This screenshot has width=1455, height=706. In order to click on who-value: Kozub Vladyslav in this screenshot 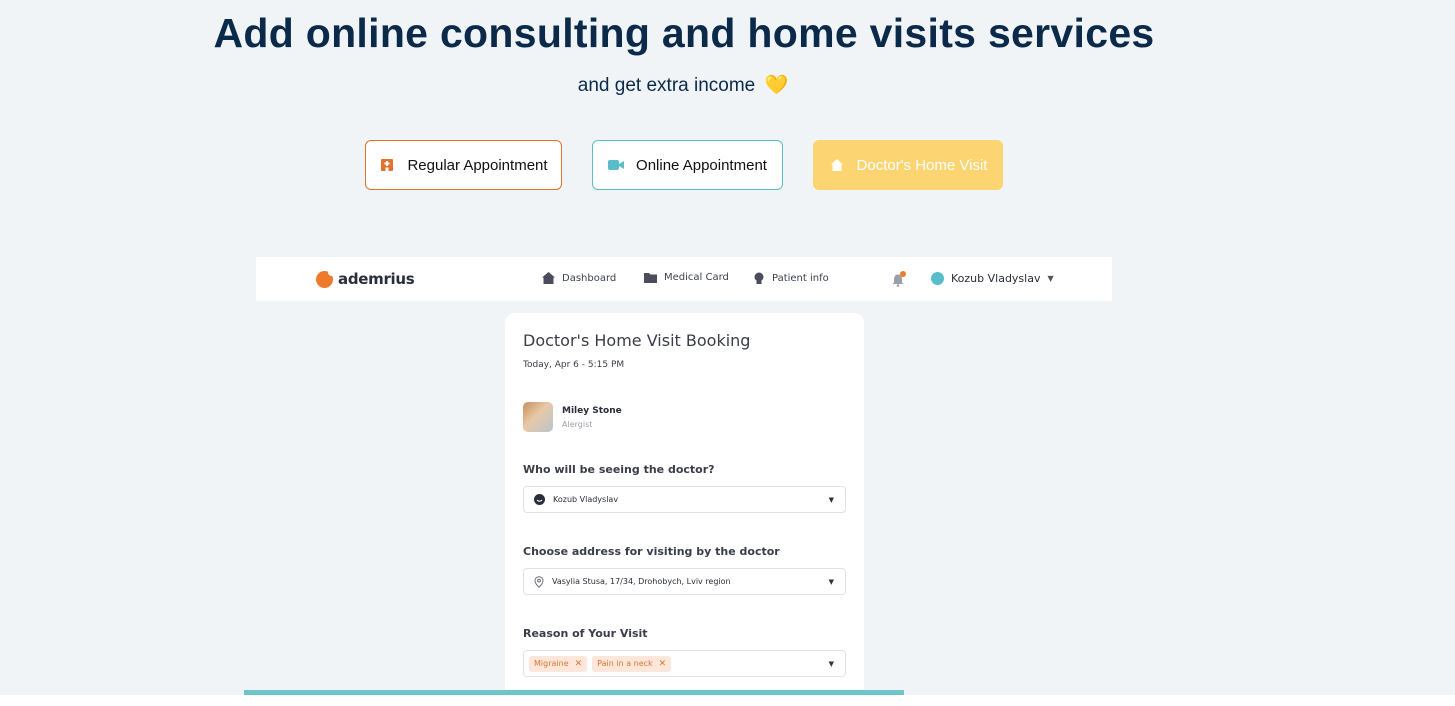, I will do `click(586, 499)`.